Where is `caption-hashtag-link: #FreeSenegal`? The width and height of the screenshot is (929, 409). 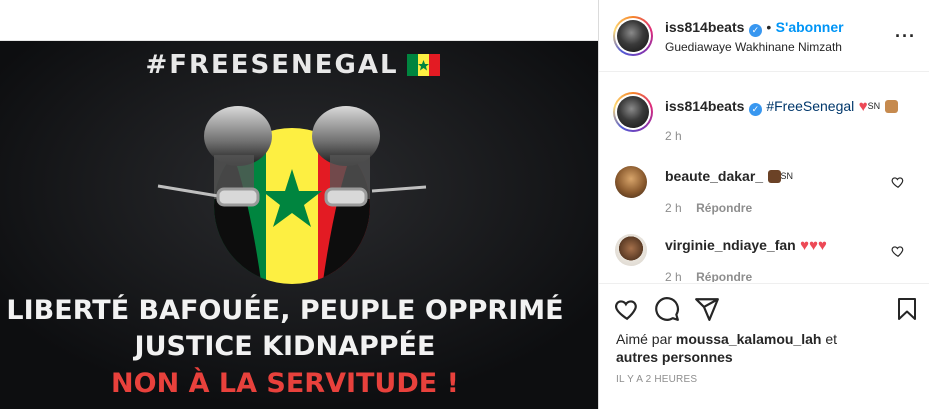
caption-hashtag-link: #FreeSenegal is located at coordinates (810, 106).